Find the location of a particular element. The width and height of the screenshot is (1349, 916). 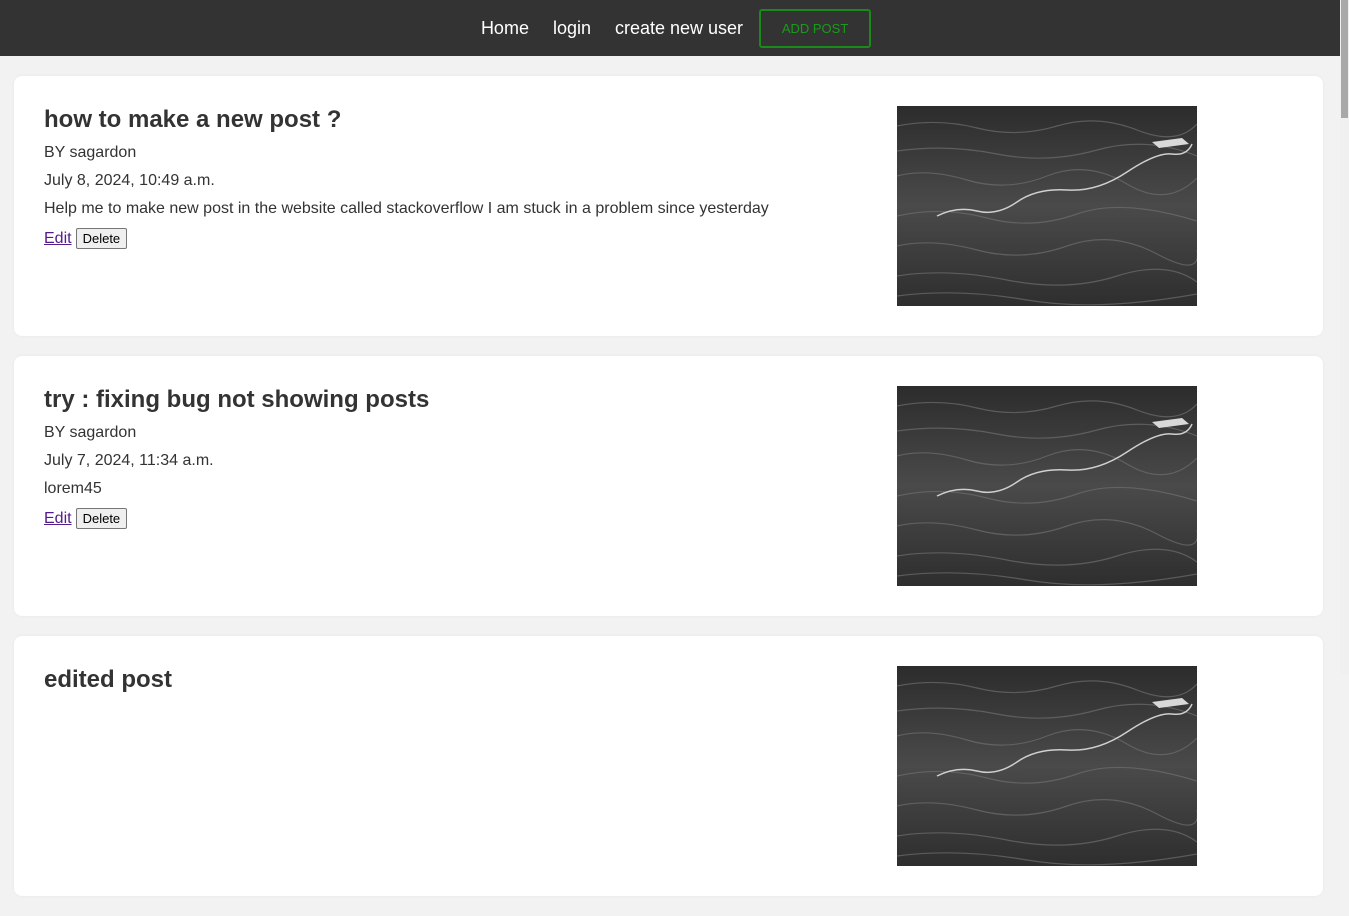

add-post-button: ADD POST is located at coordinates (815, 28).